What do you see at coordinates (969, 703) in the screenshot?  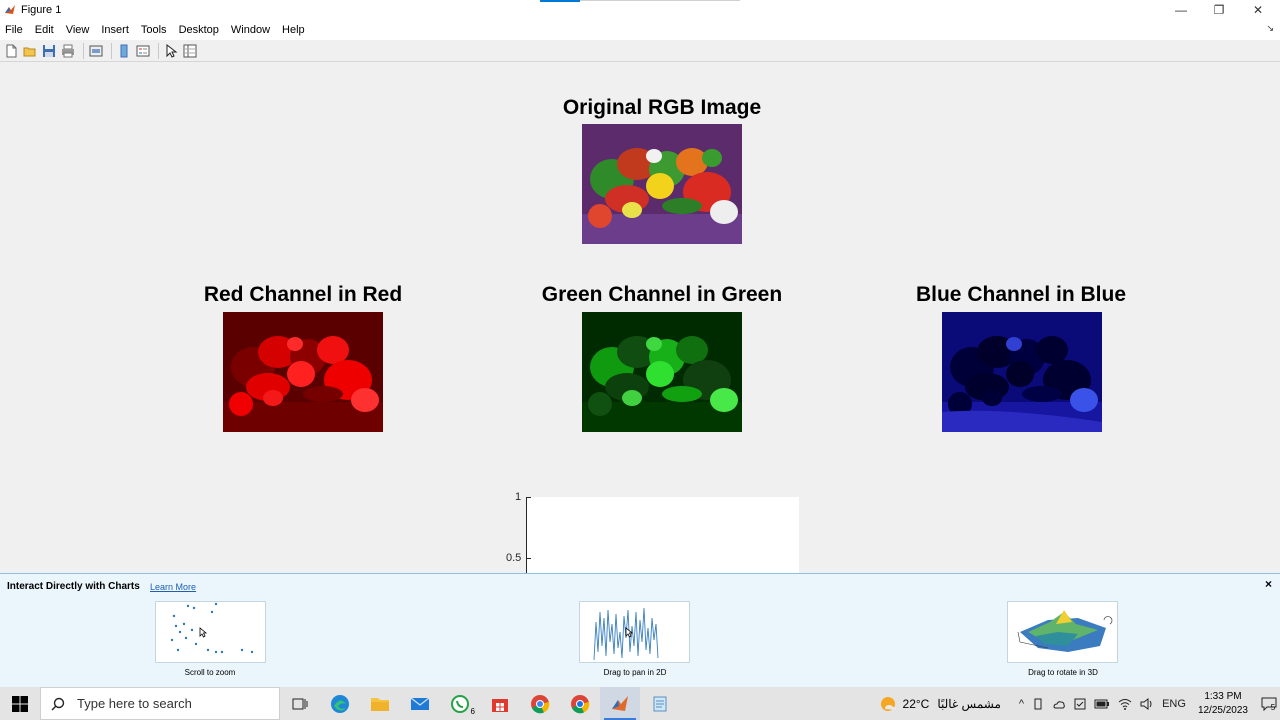 I see `weather-text: مشمس غالبًا` at bounding box center [969, 703].